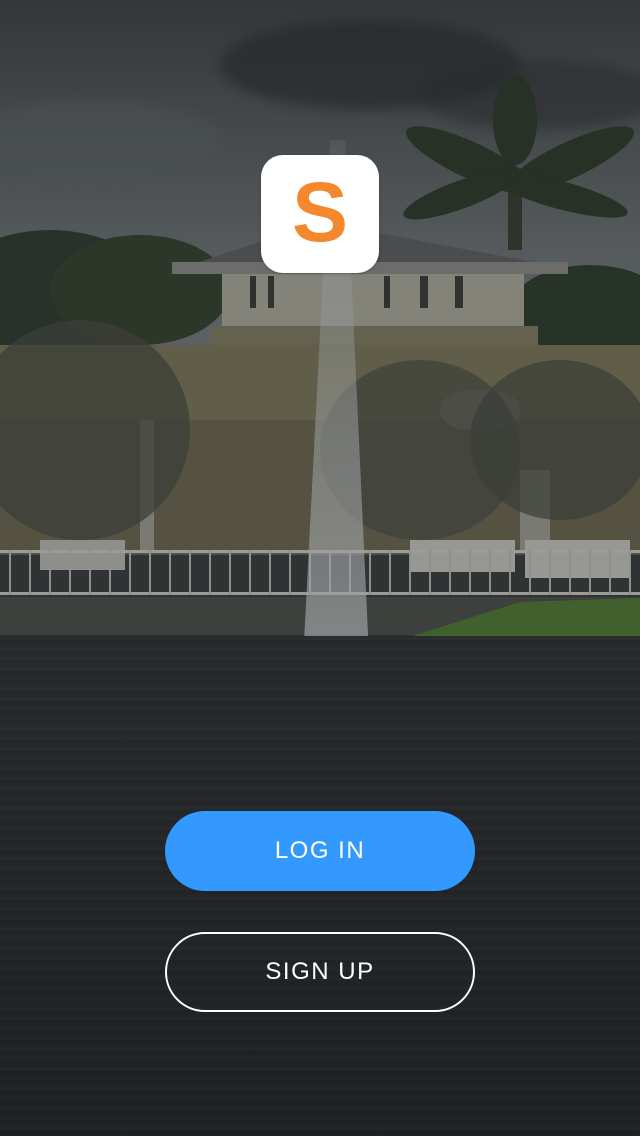 The width and height of the screenshot is (640, 1136). I want to click on login-button: LOG IN, so click(320, 851).